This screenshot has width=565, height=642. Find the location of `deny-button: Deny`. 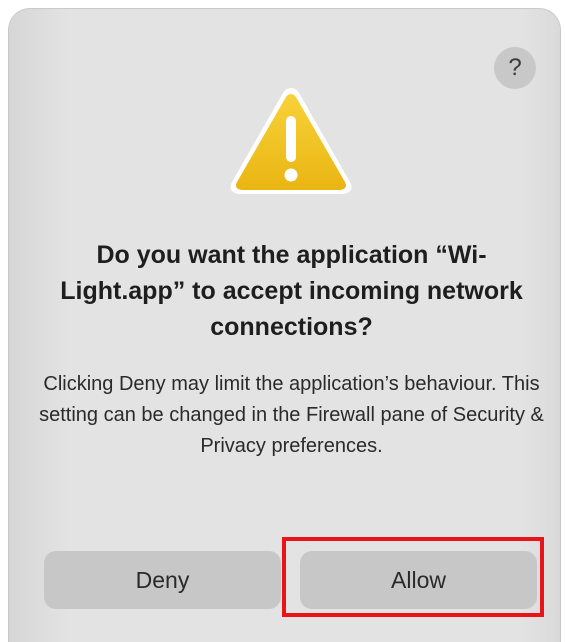

deny-button: Deny is located at coordinates (162, 580).